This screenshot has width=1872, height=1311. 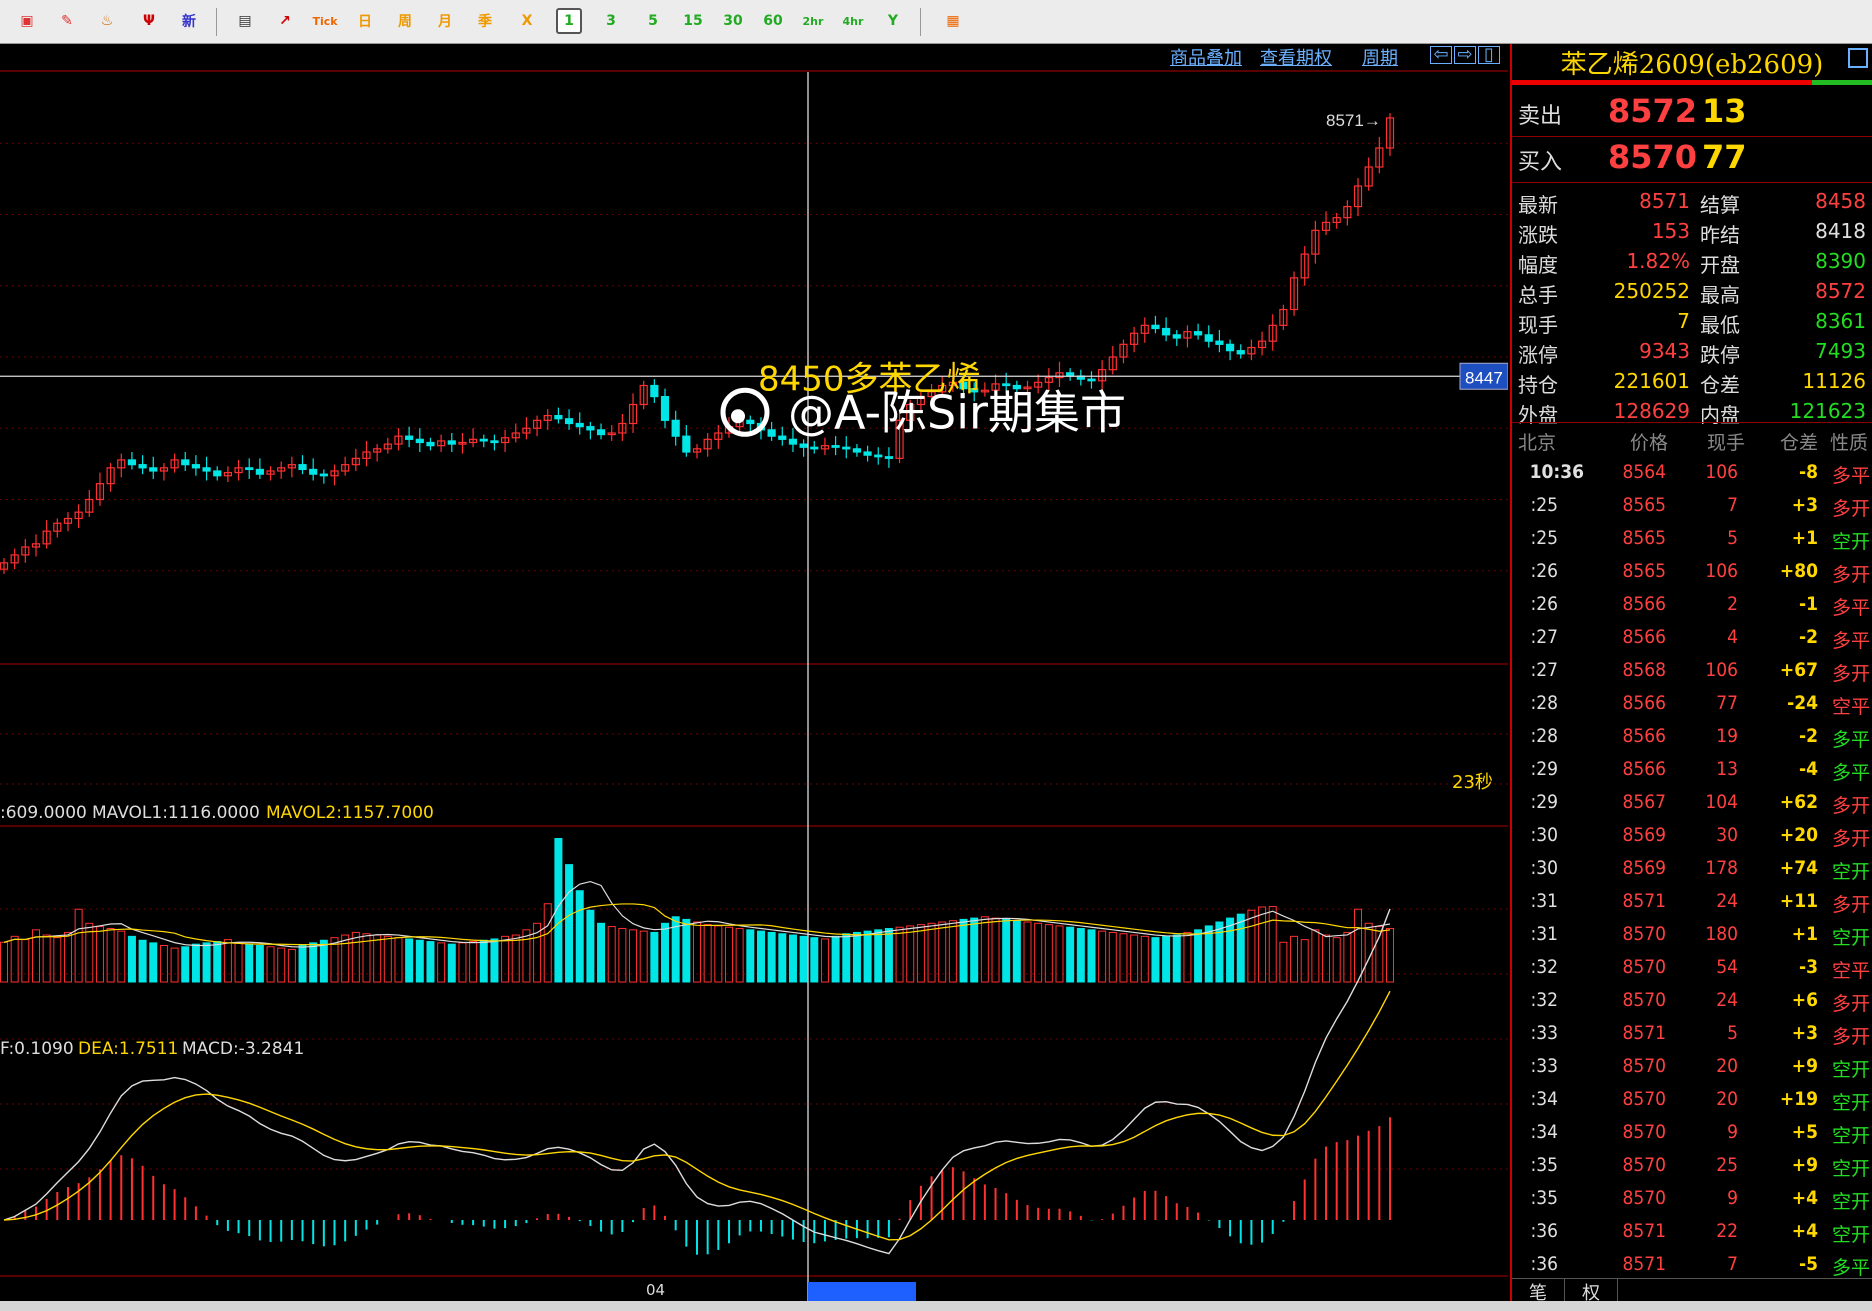 What do you see at coordinates (1692, 1067) in the screenshot?
I see `tick-row: :33 8570 20 +9 空开` at bounding box center [1692, 1067].